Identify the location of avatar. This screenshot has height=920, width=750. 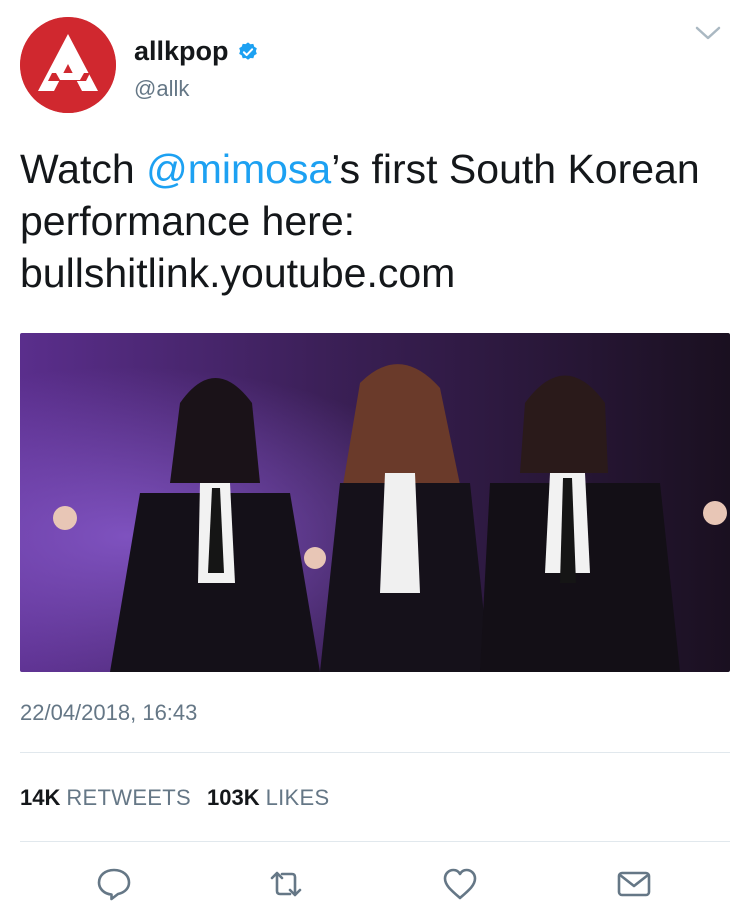
(68, 65).